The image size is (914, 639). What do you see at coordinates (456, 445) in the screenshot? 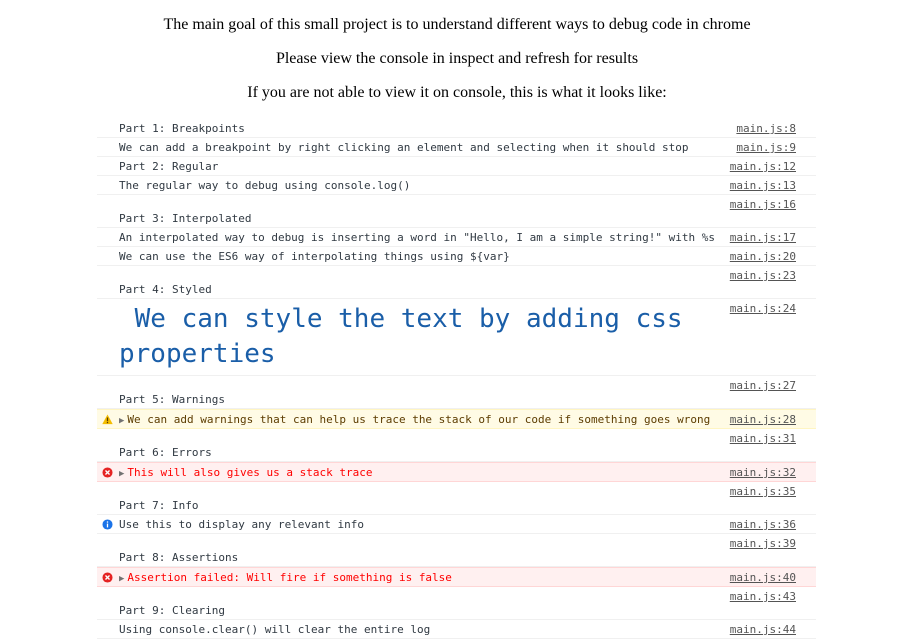
I see `log-row: main.js:31 Part 6: Errors` at bounding box center [456, 445].